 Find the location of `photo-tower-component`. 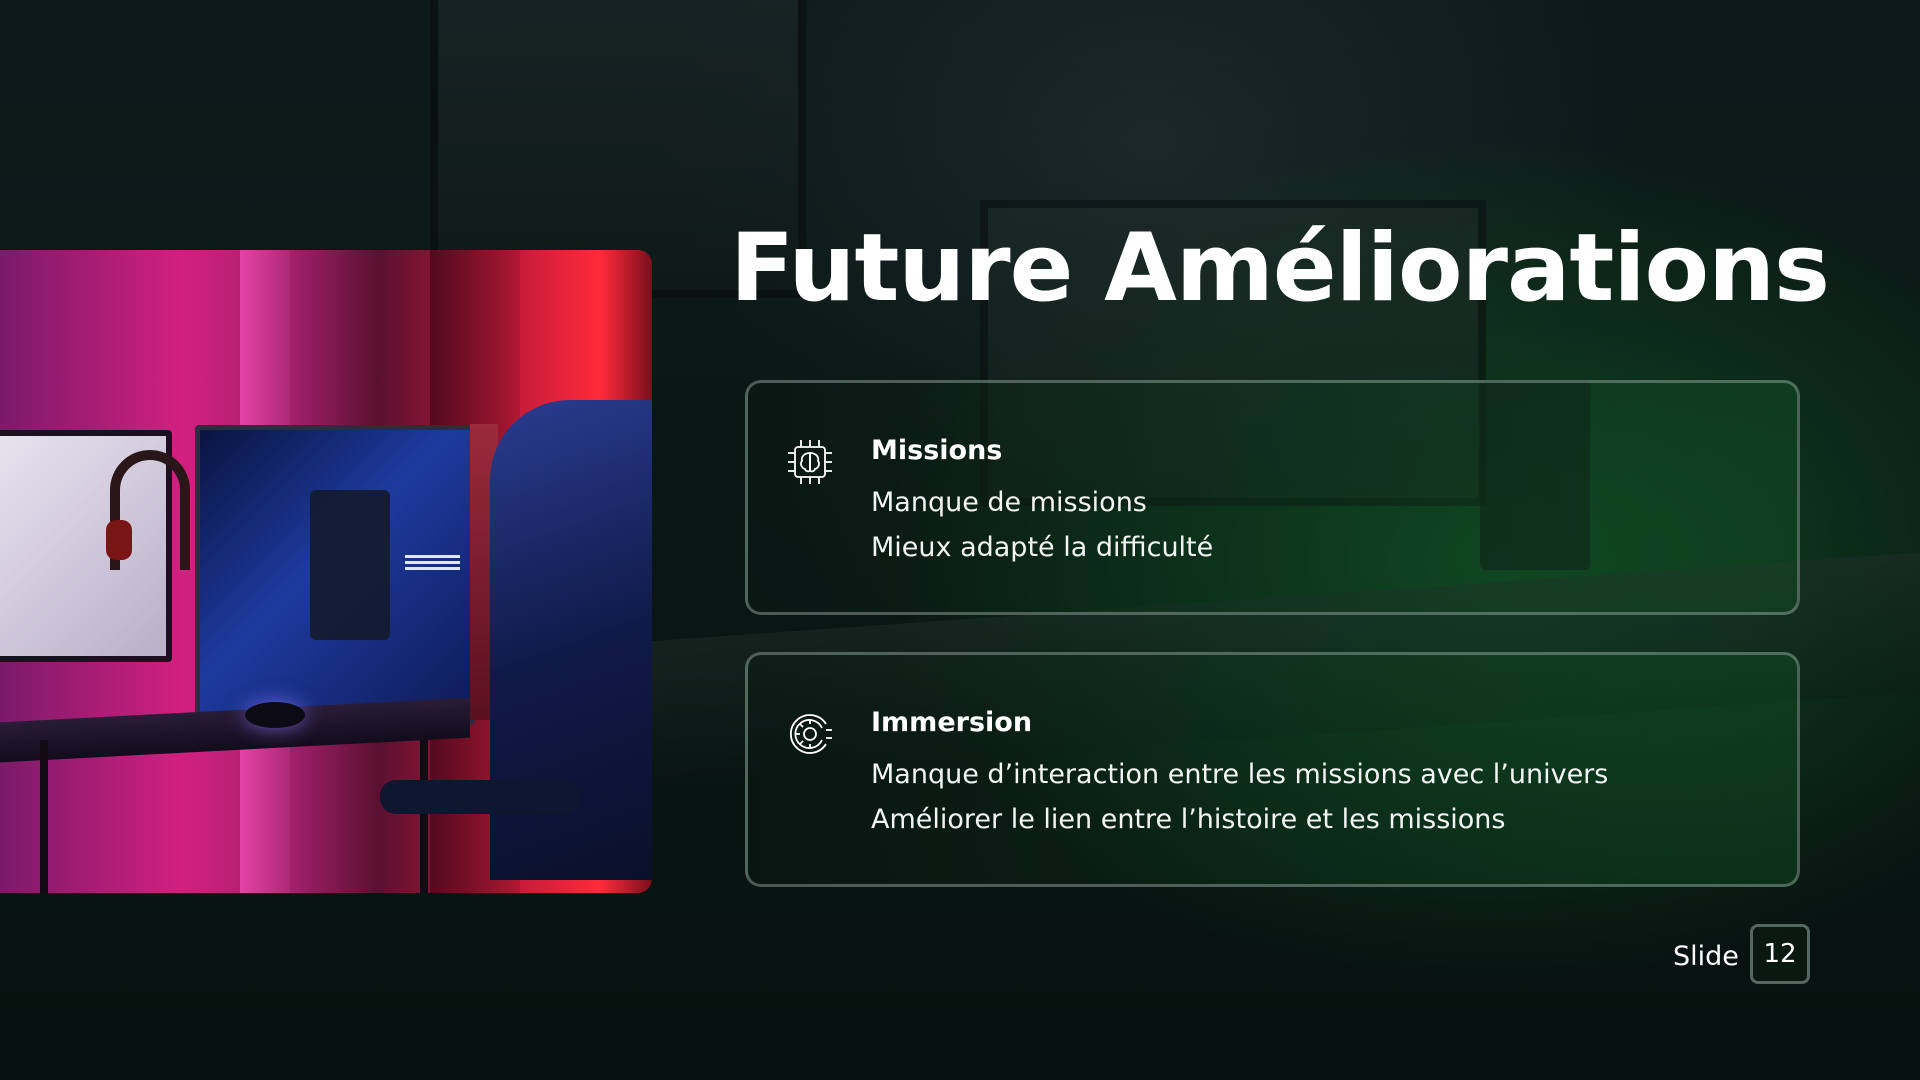

photo-tower-component is located at coordinates (350, 565).